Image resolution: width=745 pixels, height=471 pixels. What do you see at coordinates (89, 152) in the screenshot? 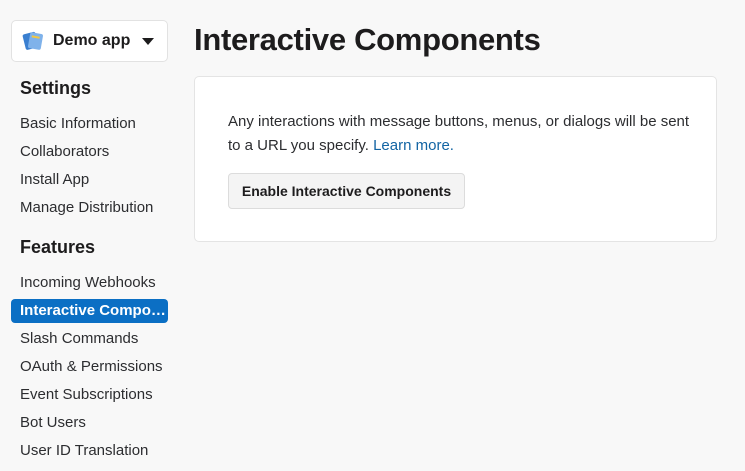
I see `sidebar-item-collaborators: Collaborators` at bounding box center [89, 152].